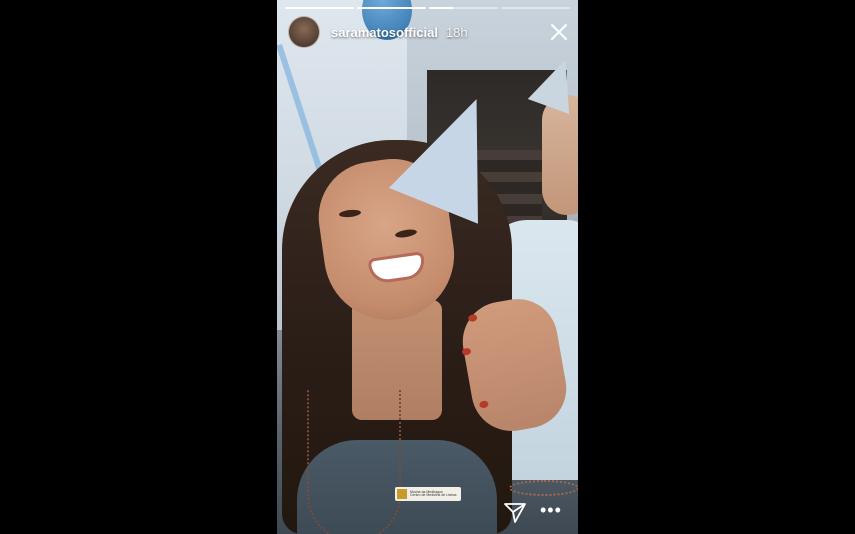  I want to click on bracelet, so click(543, 488).